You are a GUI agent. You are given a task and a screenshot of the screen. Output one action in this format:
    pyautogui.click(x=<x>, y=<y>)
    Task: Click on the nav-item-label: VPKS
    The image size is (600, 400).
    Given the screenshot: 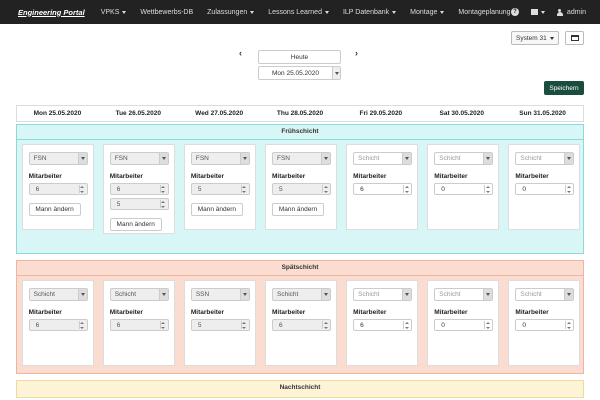 What is the action you would take?
    pyautogui.click(x=110, y=12)
    